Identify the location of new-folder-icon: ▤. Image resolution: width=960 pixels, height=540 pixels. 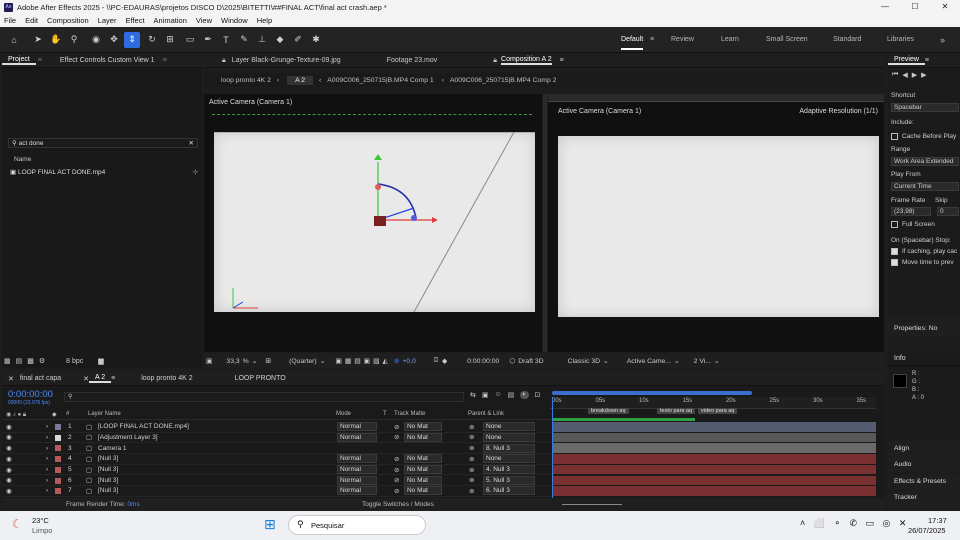
(19, 361).